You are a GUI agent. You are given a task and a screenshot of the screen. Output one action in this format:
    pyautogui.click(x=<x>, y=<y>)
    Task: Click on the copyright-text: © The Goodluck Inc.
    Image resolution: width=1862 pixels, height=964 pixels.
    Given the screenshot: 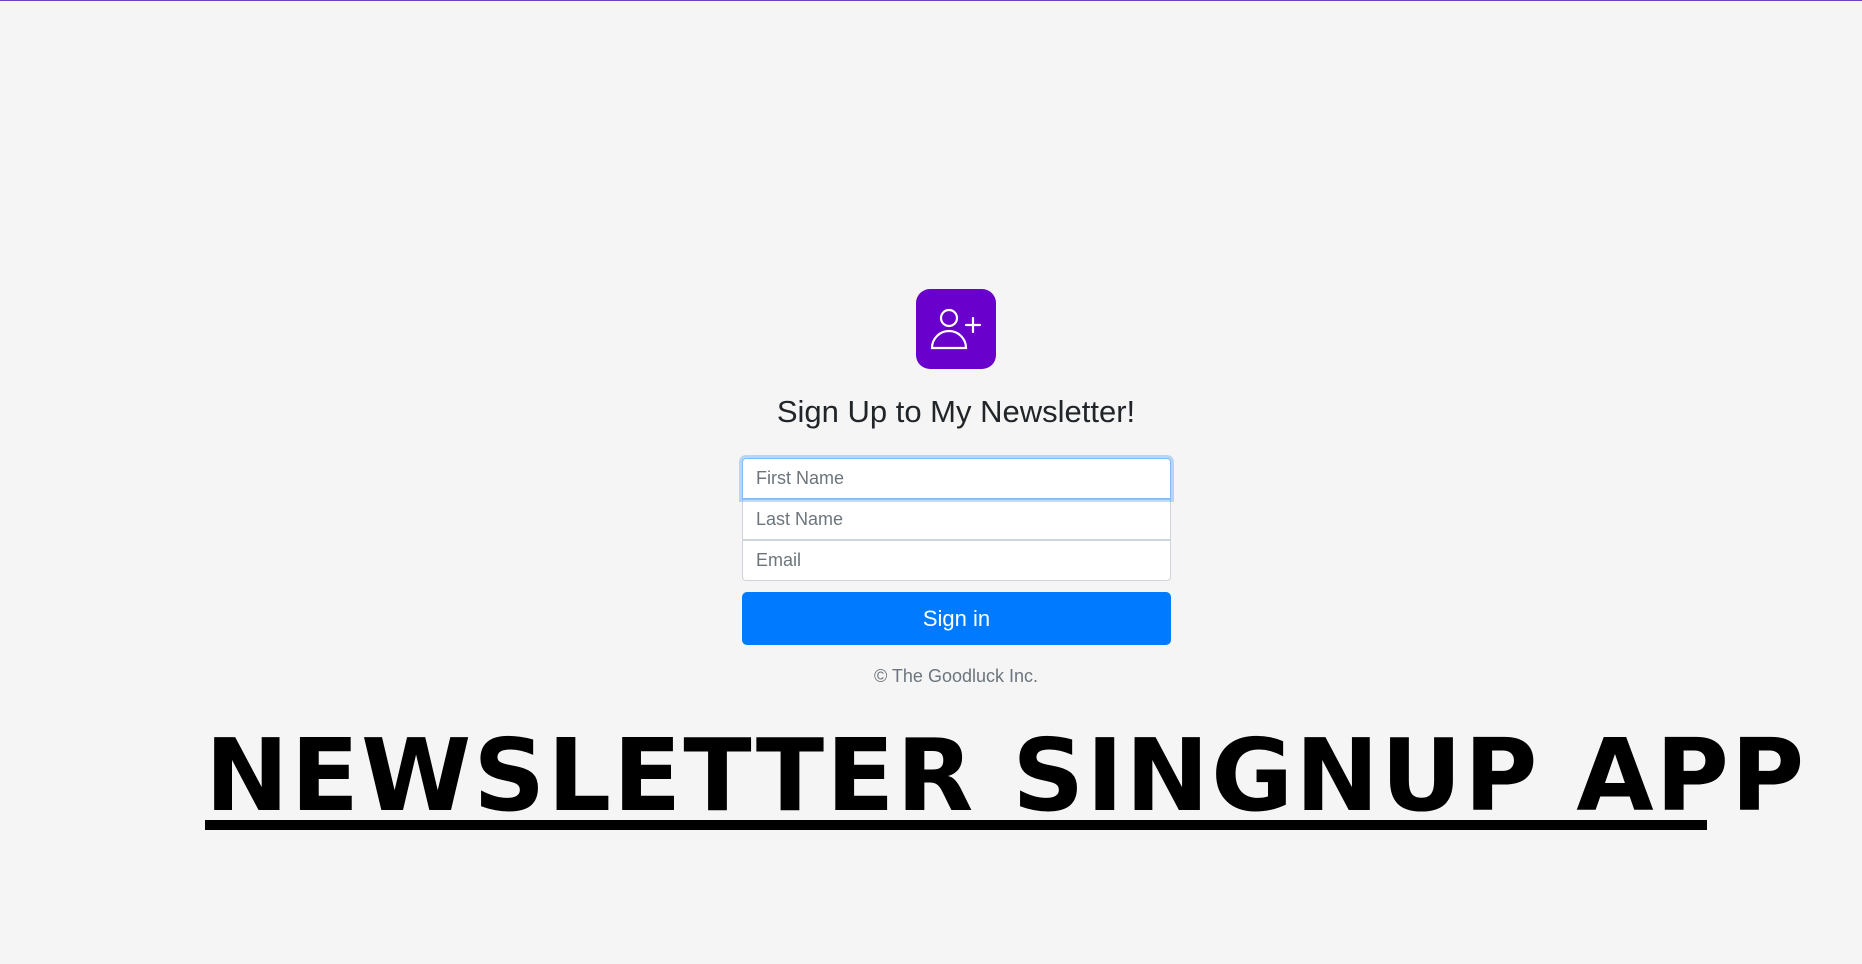 What is the action you would take?
    pyautogui.click(x=955, y=676)
    